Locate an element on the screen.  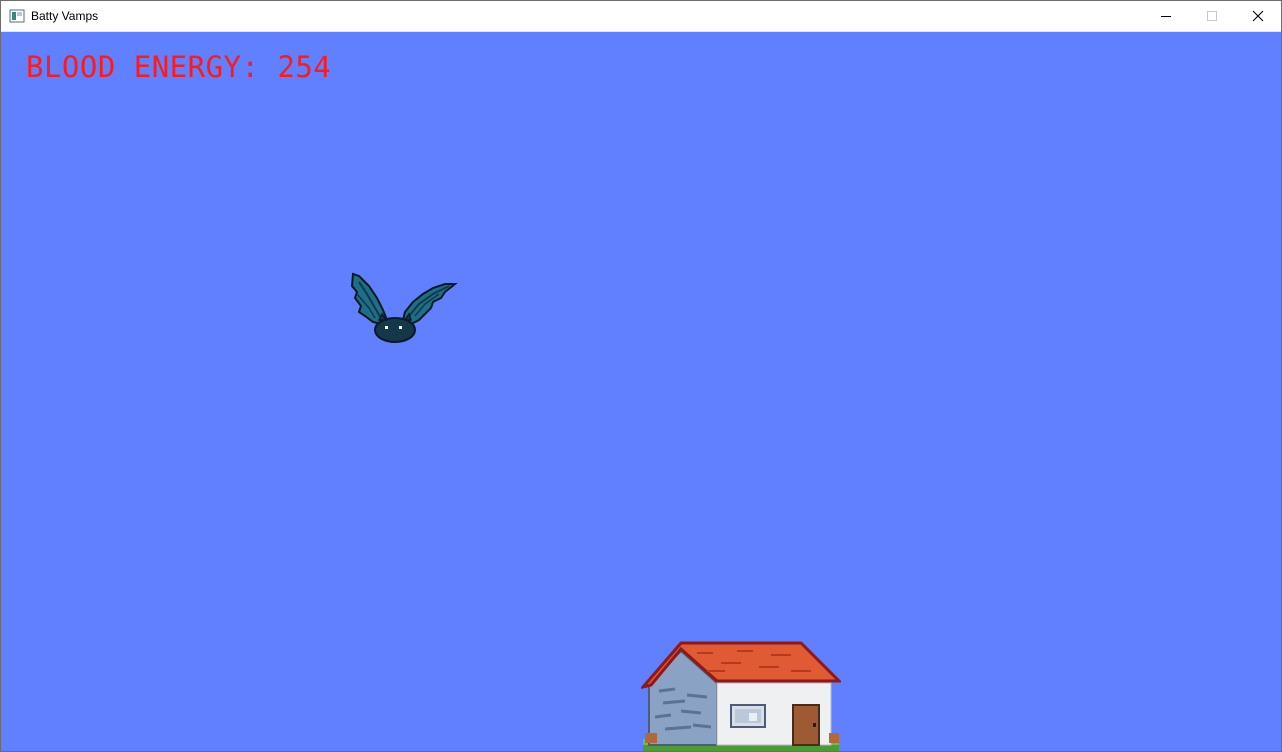
house-sprite is located at coordinates (741, 696).